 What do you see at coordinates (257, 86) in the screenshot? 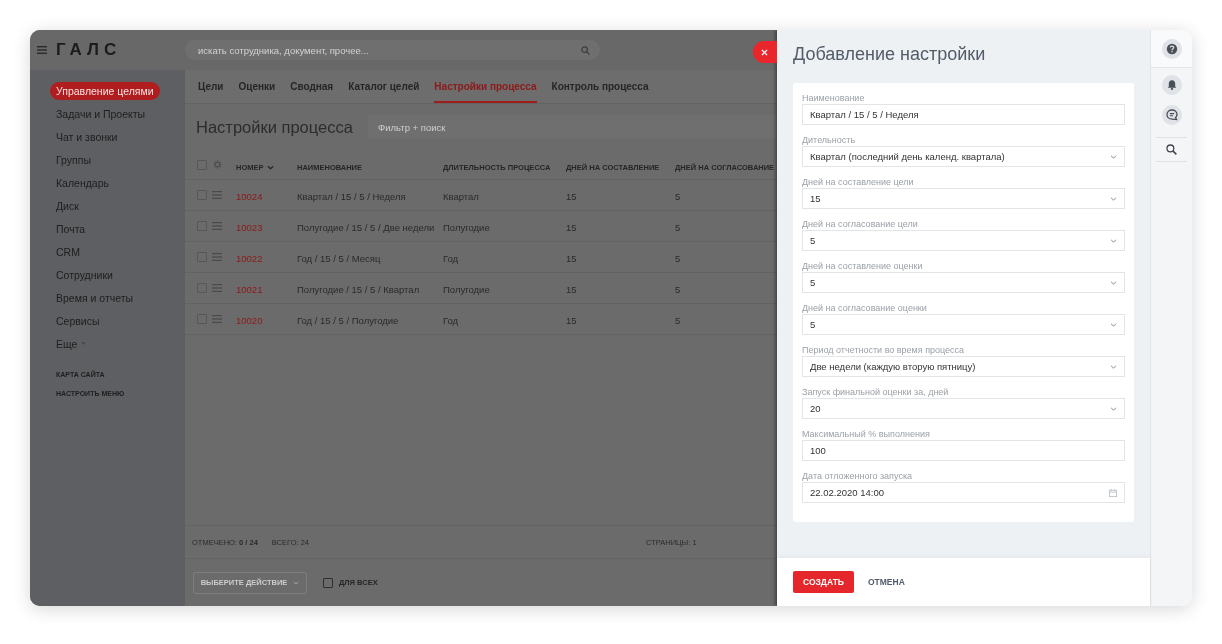
I see `tab: Оценки` at bounding box center [257, 86].